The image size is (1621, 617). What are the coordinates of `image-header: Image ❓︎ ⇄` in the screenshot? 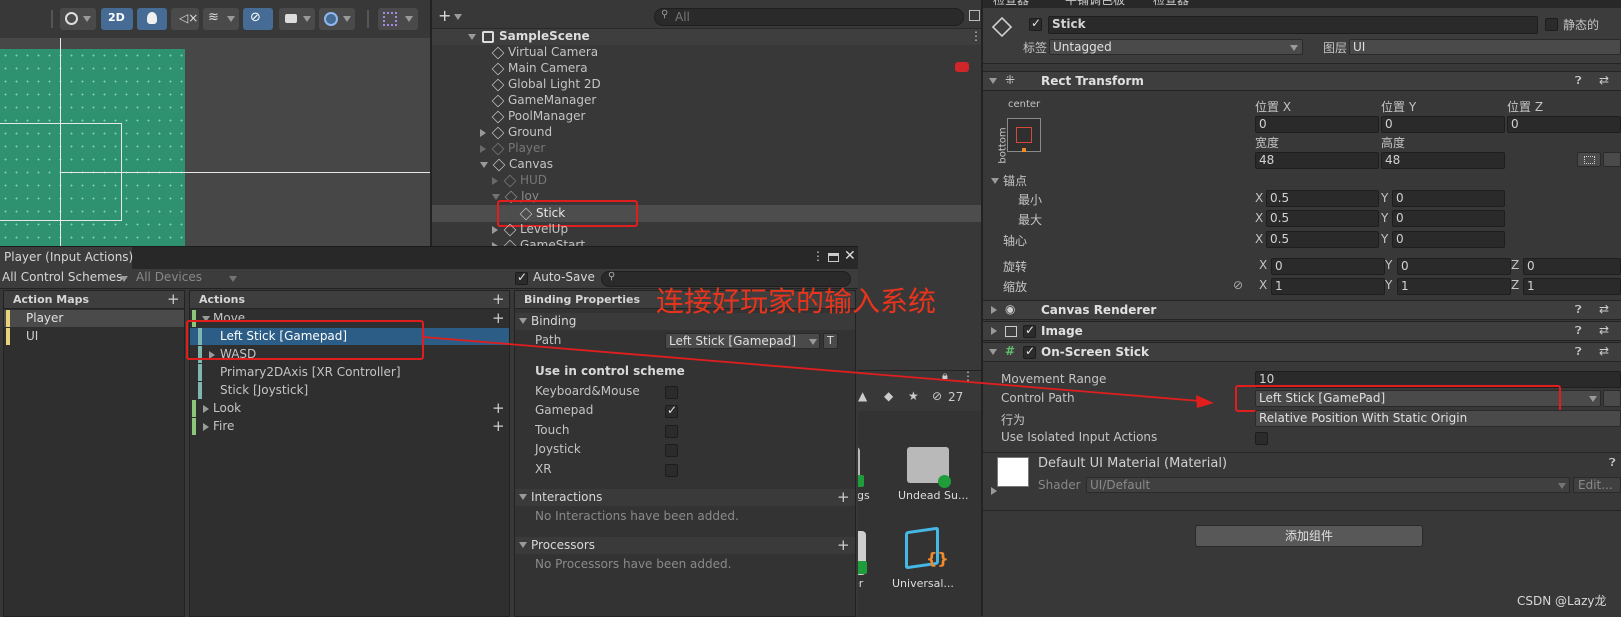 It's located at (1302, 331).